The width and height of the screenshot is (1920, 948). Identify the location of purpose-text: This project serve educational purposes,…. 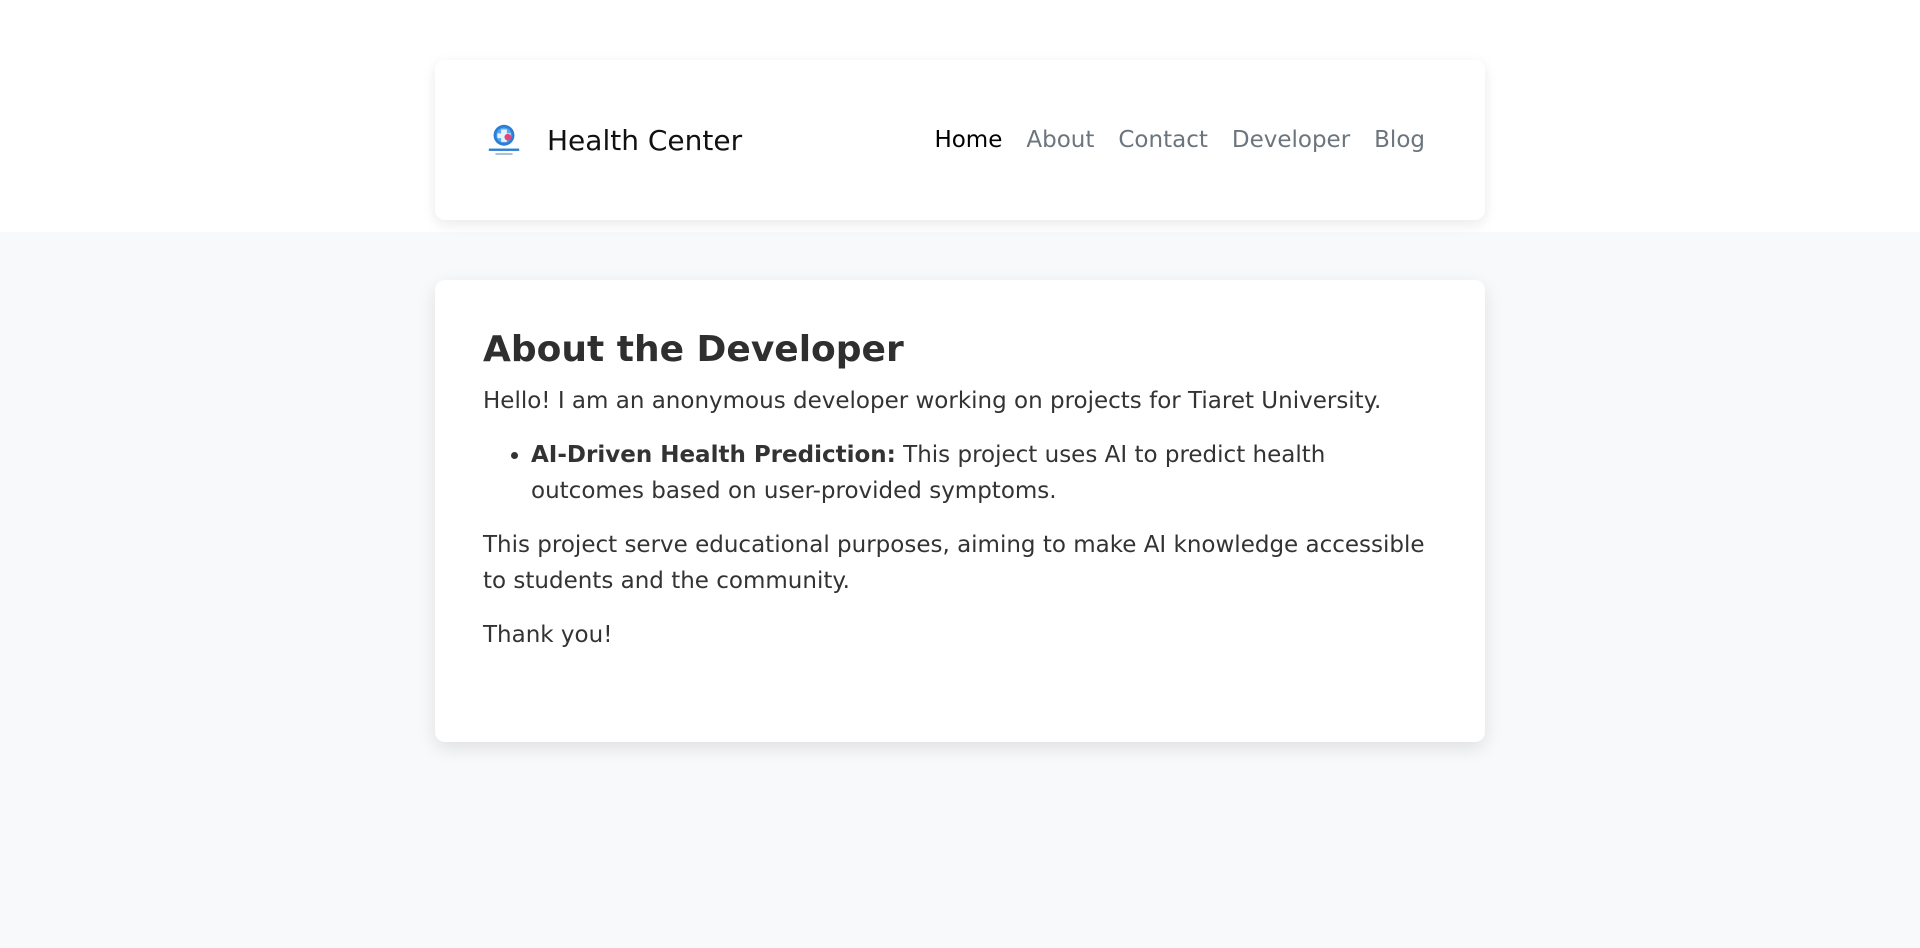
(954, 563).